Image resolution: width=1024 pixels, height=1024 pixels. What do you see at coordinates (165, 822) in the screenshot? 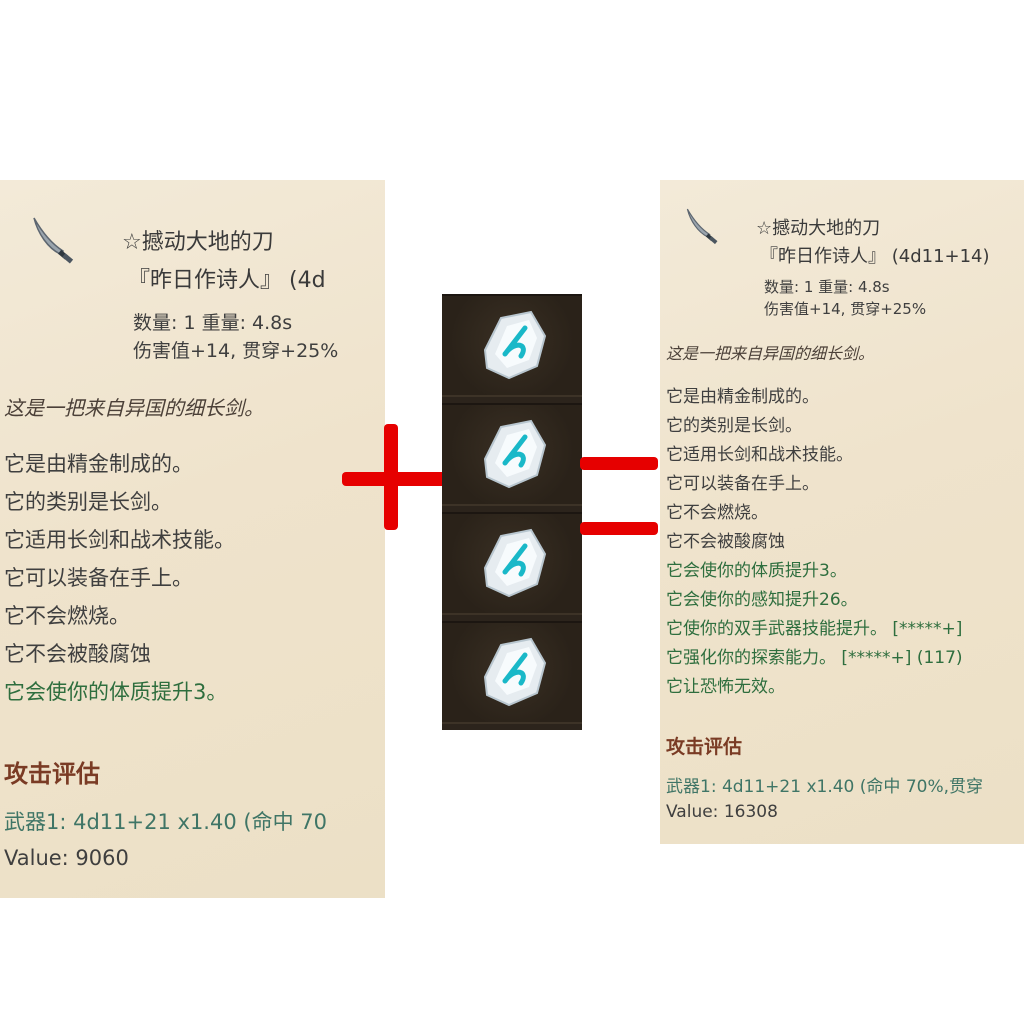
I see `weapon-line: 武器1: 4d11+21 x1.40 (命中 70` at bounding box center [165, 822].